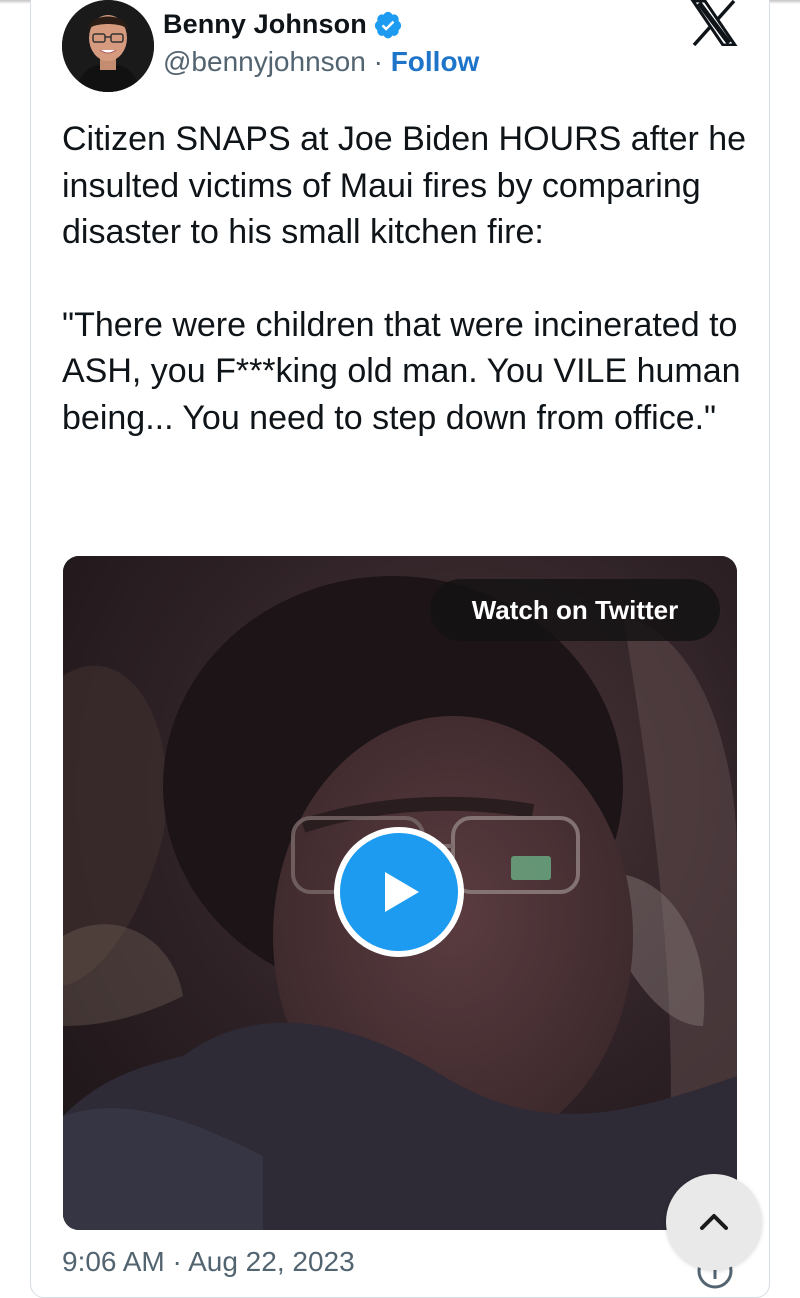 This screenshot has height=1298, width=800. I want to click on watch-on-twitter-button: Watch on Twitter, so click(575, 610).